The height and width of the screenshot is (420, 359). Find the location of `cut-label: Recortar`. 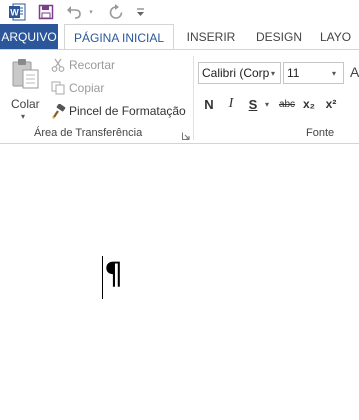

cut-label: Recortar is located at coordinates (92, 65).